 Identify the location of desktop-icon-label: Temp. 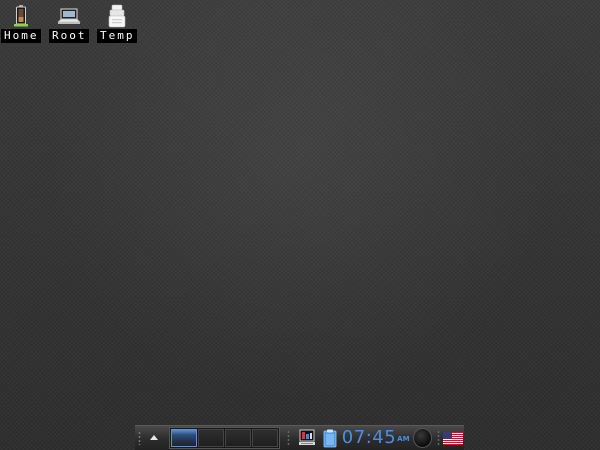
(117, 36).